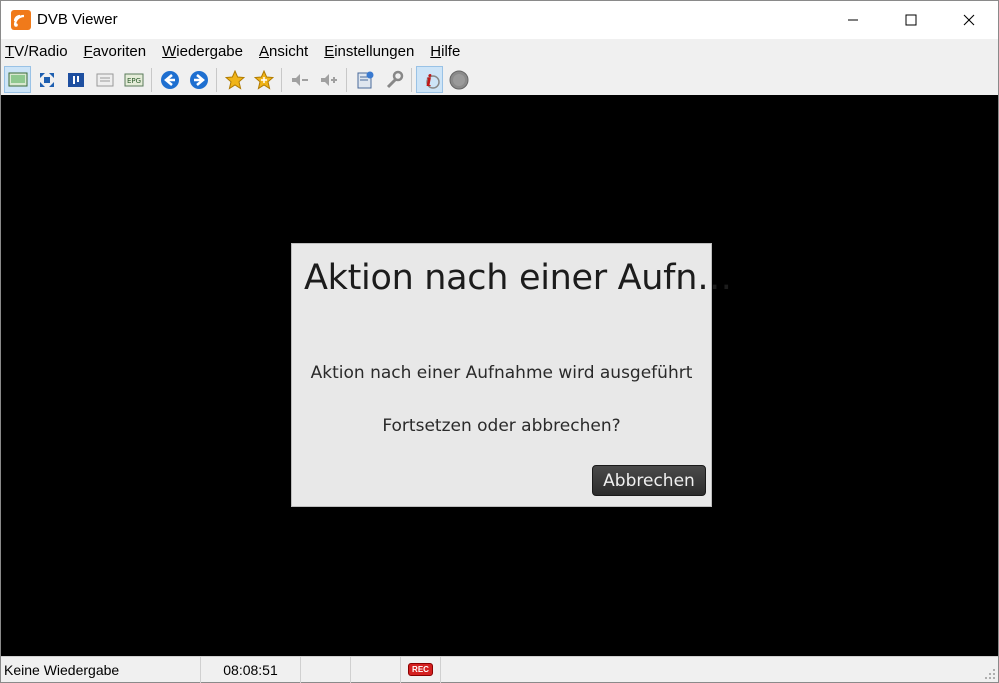 This screenshot has height=683, width=999. What do you see at coordinates (649, 480) in the screenshot?
I see `cancel-button: Abbrechen` at bounding box center [649, 480].